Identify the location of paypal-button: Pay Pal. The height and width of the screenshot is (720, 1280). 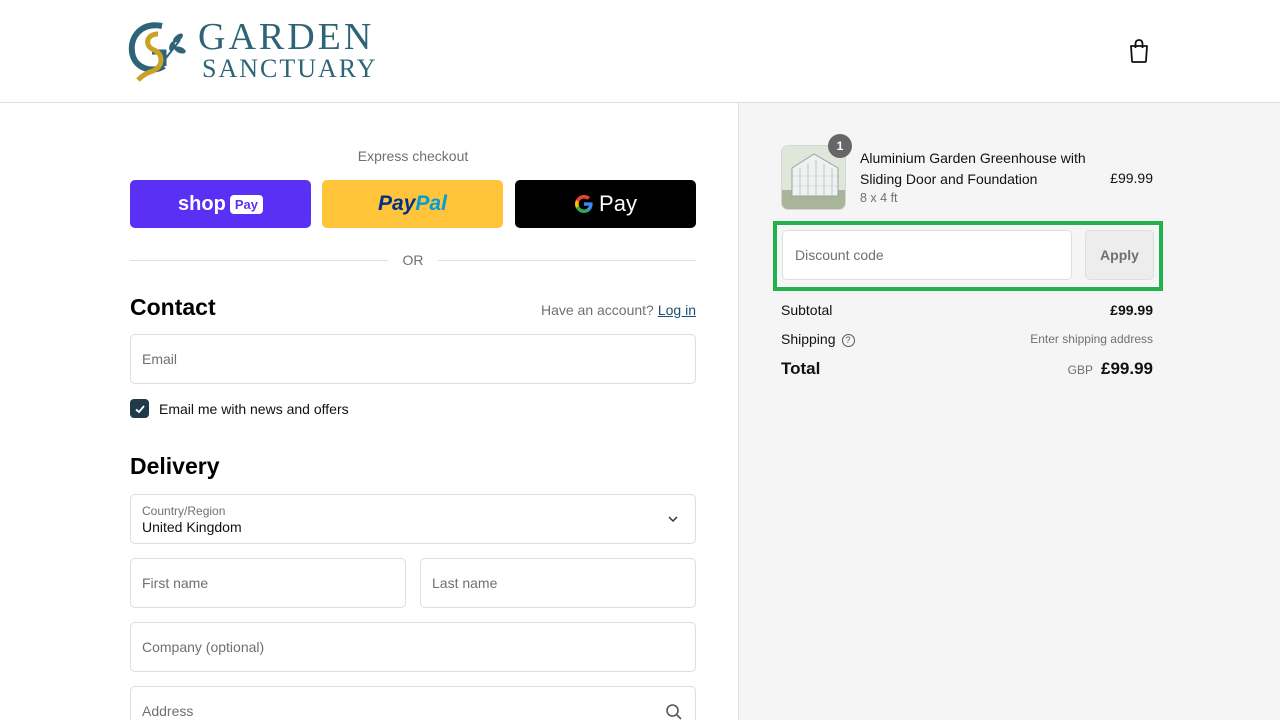
(412, 204).